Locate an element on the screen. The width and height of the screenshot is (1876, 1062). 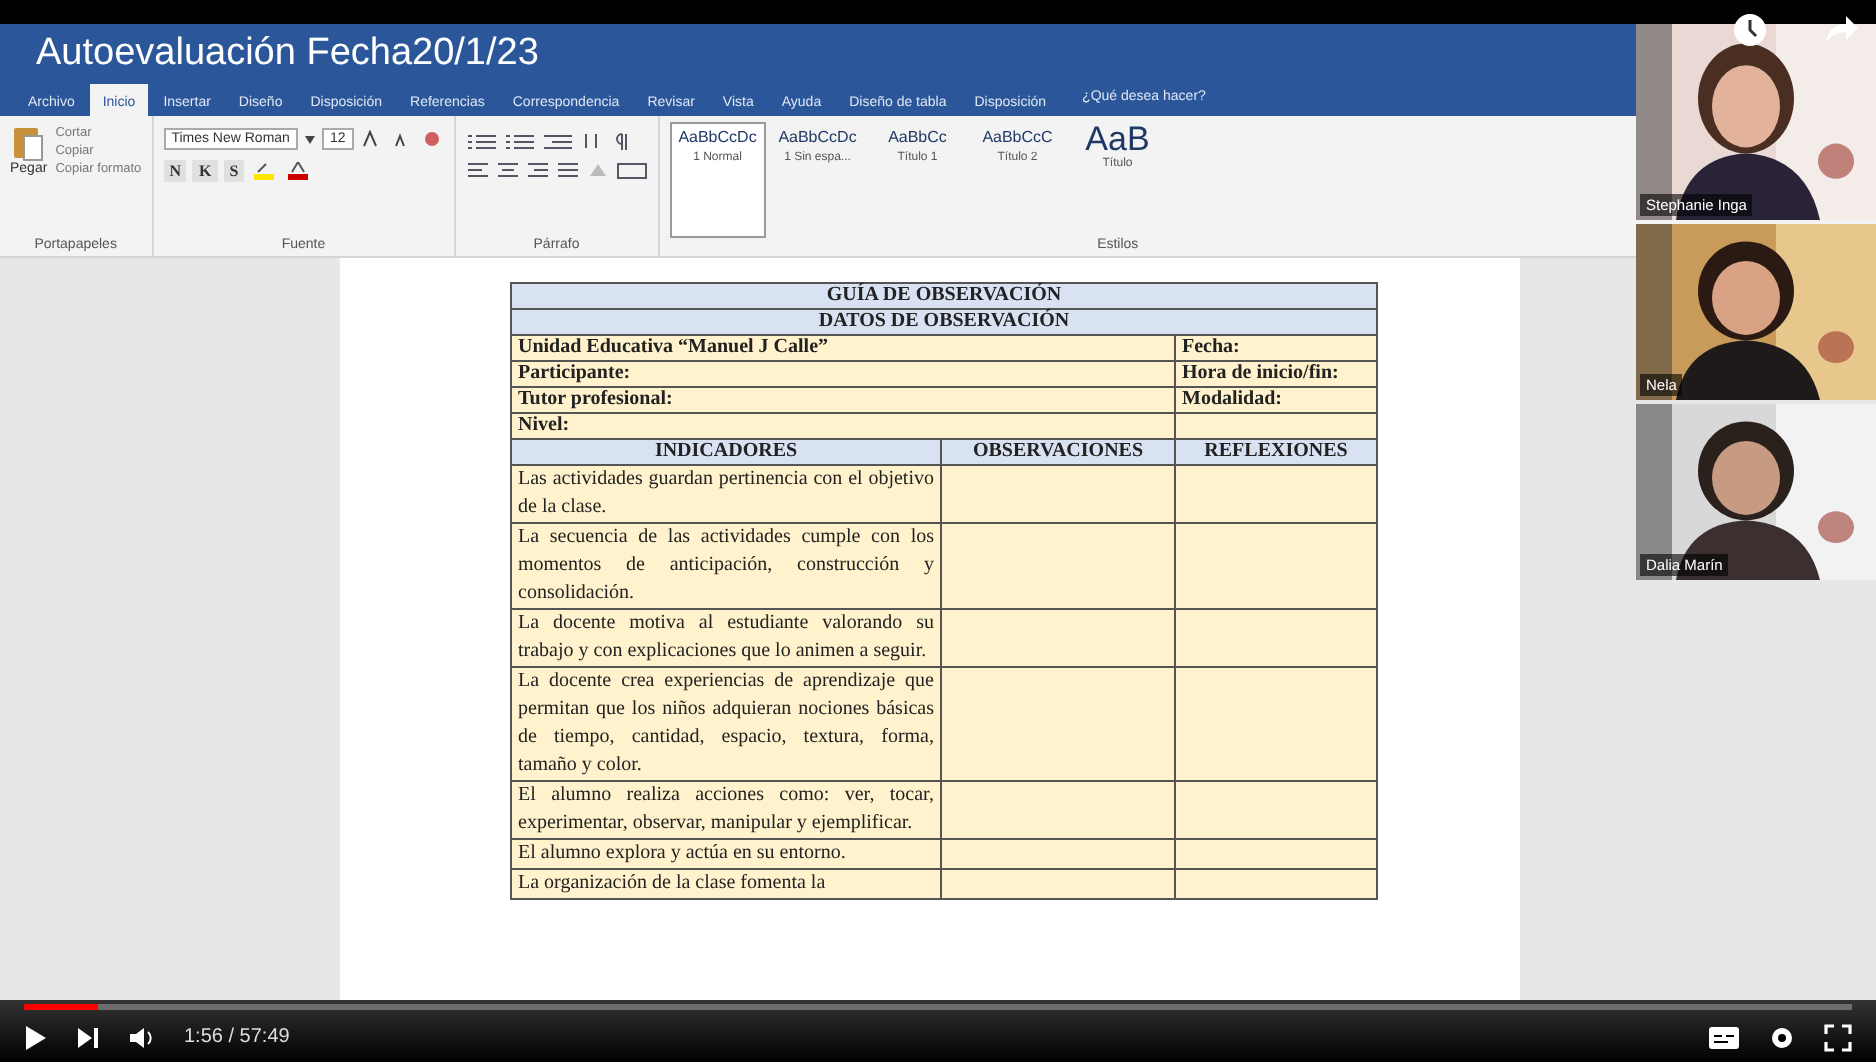
table-cell: Hora de inicio/fin: is located at coordinates (1276, 374).